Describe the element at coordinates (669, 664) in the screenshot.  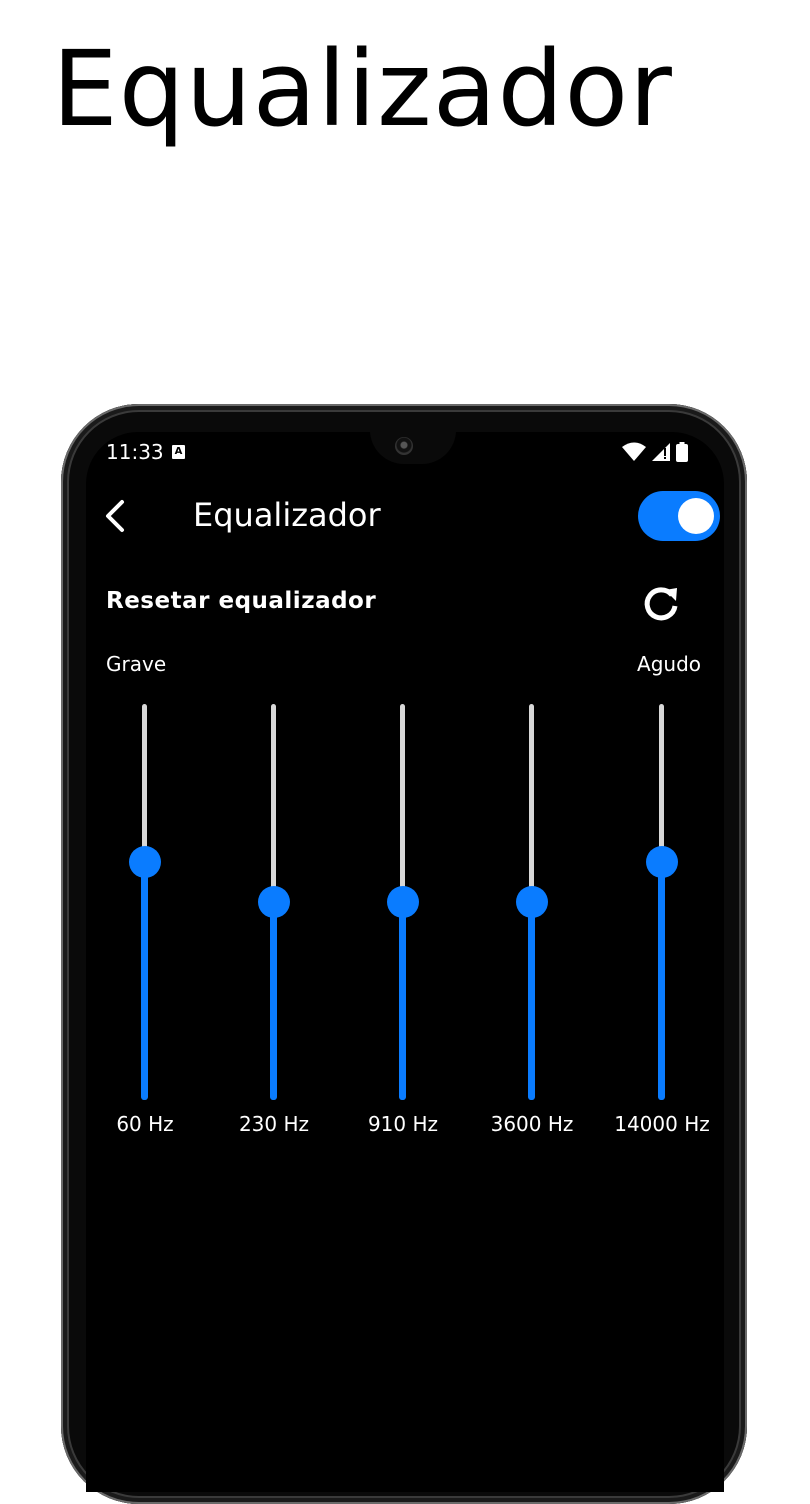
I see `treble-label: Agudo` at that location.